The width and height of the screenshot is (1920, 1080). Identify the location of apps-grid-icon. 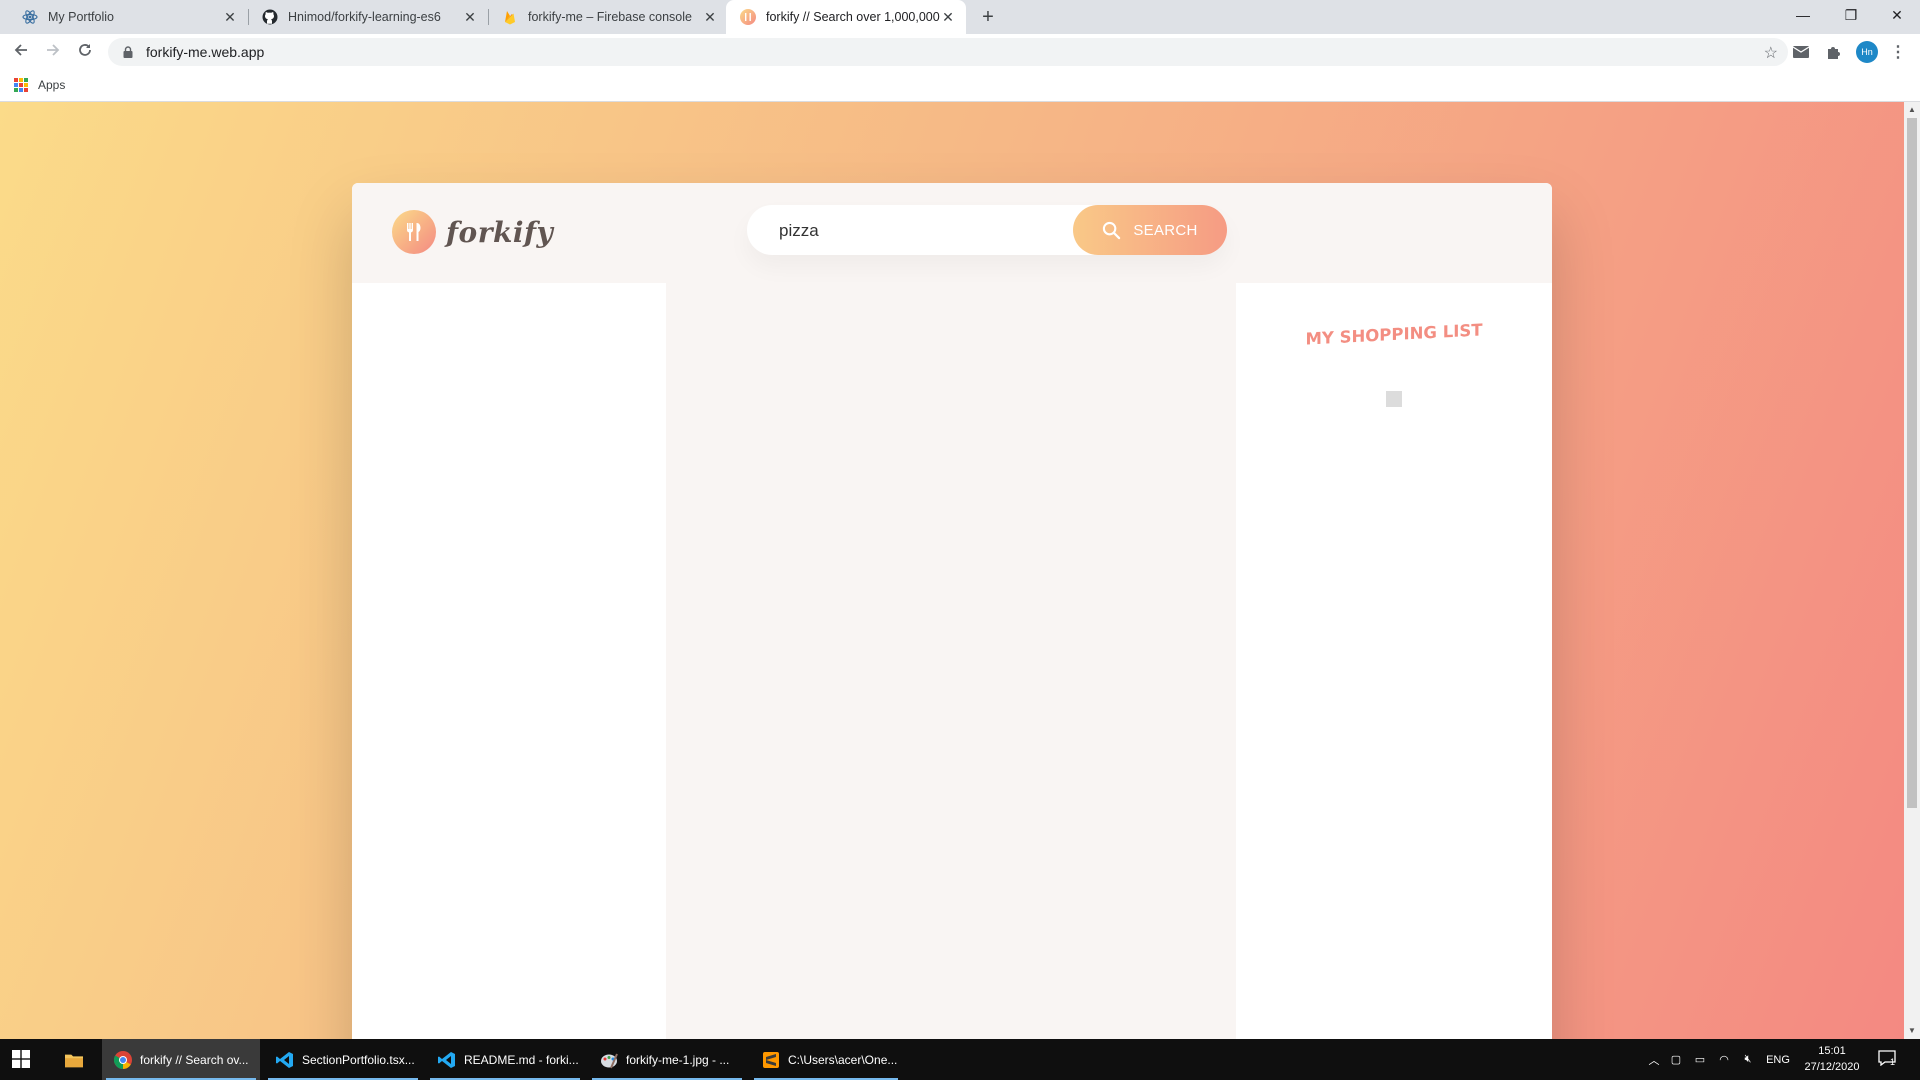
(21, 85).